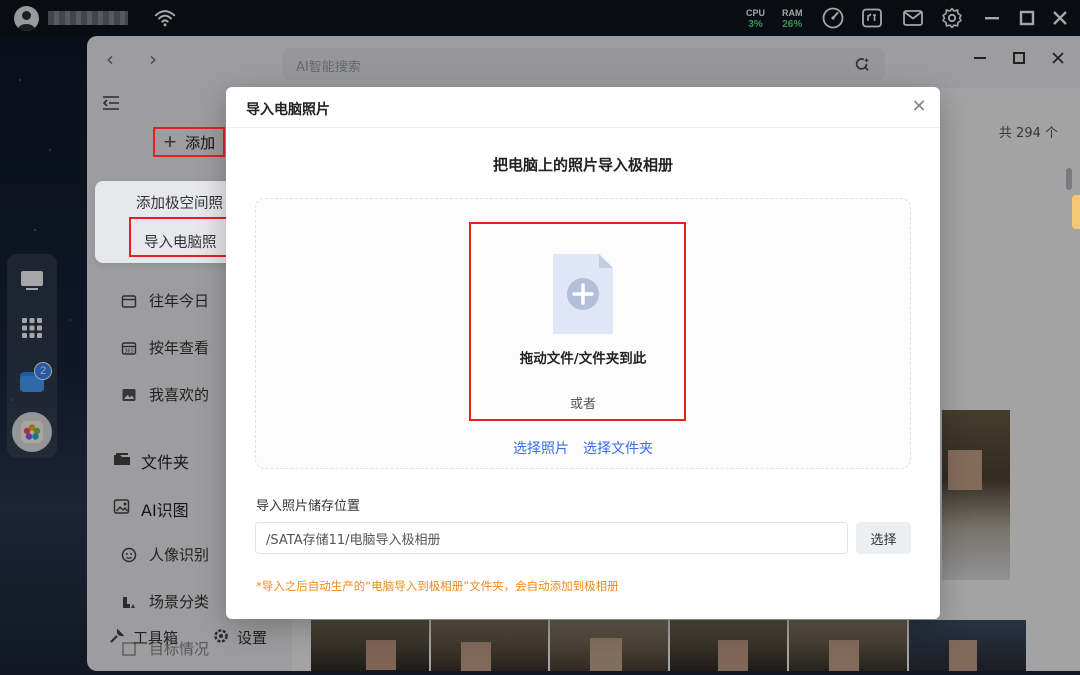 The image size is (1080, 675). I want to click on drop-instruction: 拖动文件/文件夹到此, so click(583, 359).